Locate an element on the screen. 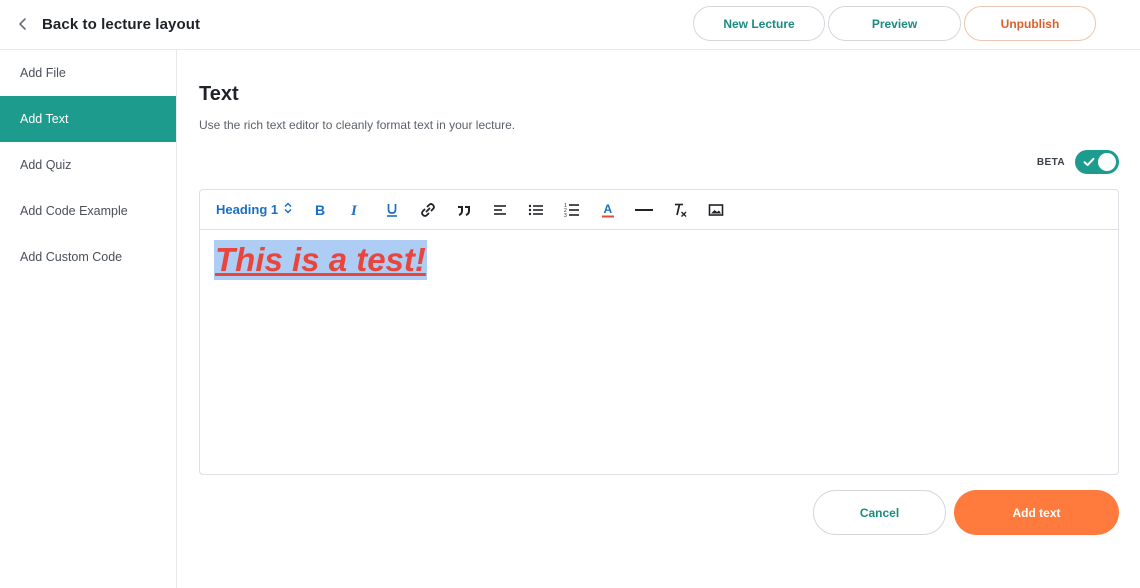  back-label: Back to lecture layout is located at coordinates (121, 24).